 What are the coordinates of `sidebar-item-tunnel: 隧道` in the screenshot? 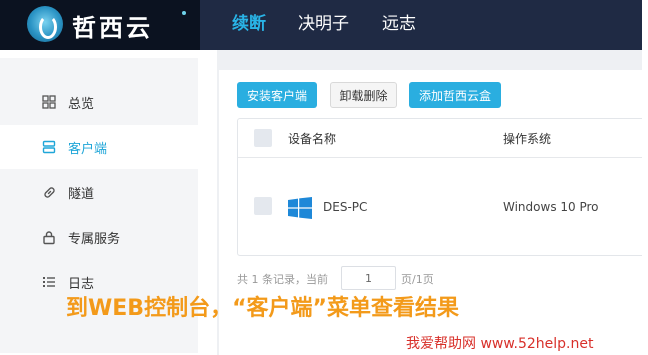 It's located at (99, 192).